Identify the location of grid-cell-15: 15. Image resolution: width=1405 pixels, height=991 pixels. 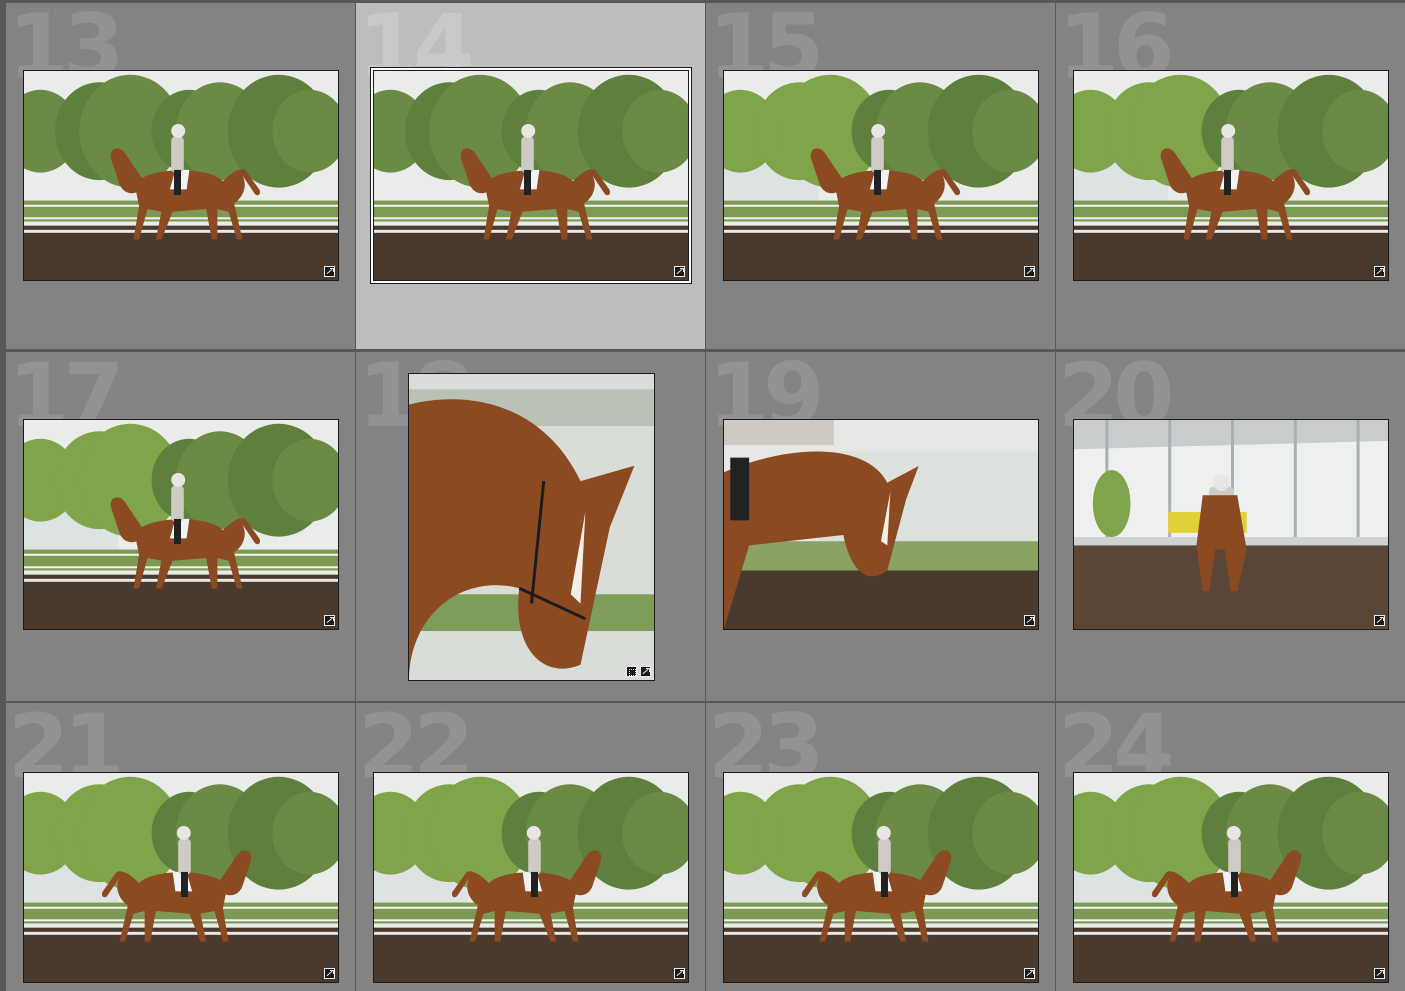
(880, 176).